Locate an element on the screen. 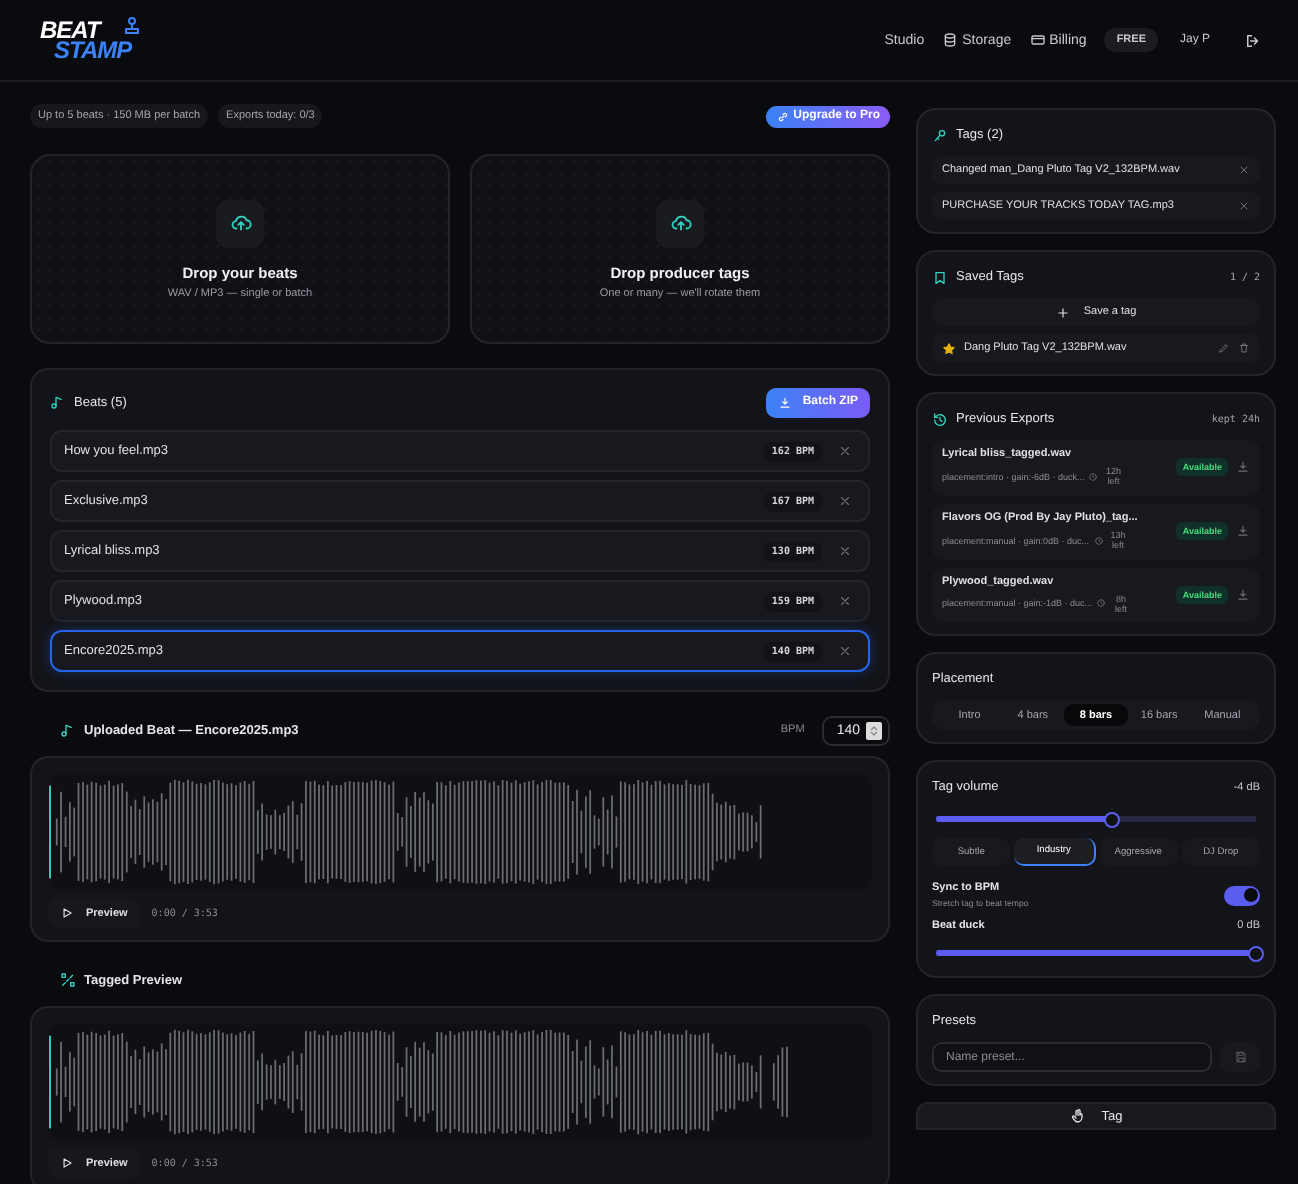 This screenshot has height=1184, width=1298. stepper-icon is located at coordinates (874, 730).